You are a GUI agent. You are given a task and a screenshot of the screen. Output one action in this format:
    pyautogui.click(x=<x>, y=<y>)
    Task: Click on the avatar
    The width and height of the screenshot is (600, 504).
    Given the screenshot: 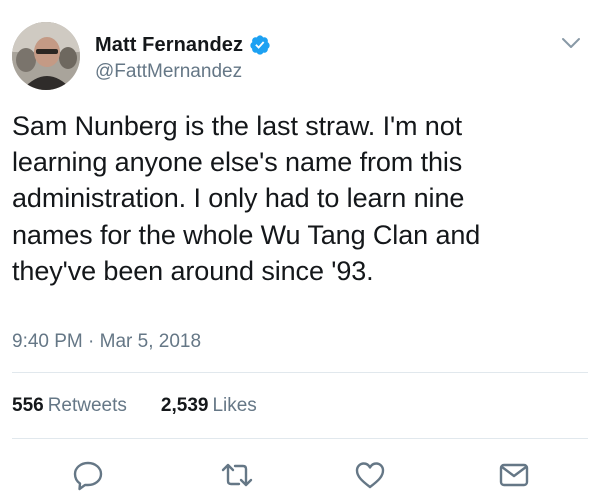 What is the action you would take?
    pyautogui.click(x=46, y=56)
    